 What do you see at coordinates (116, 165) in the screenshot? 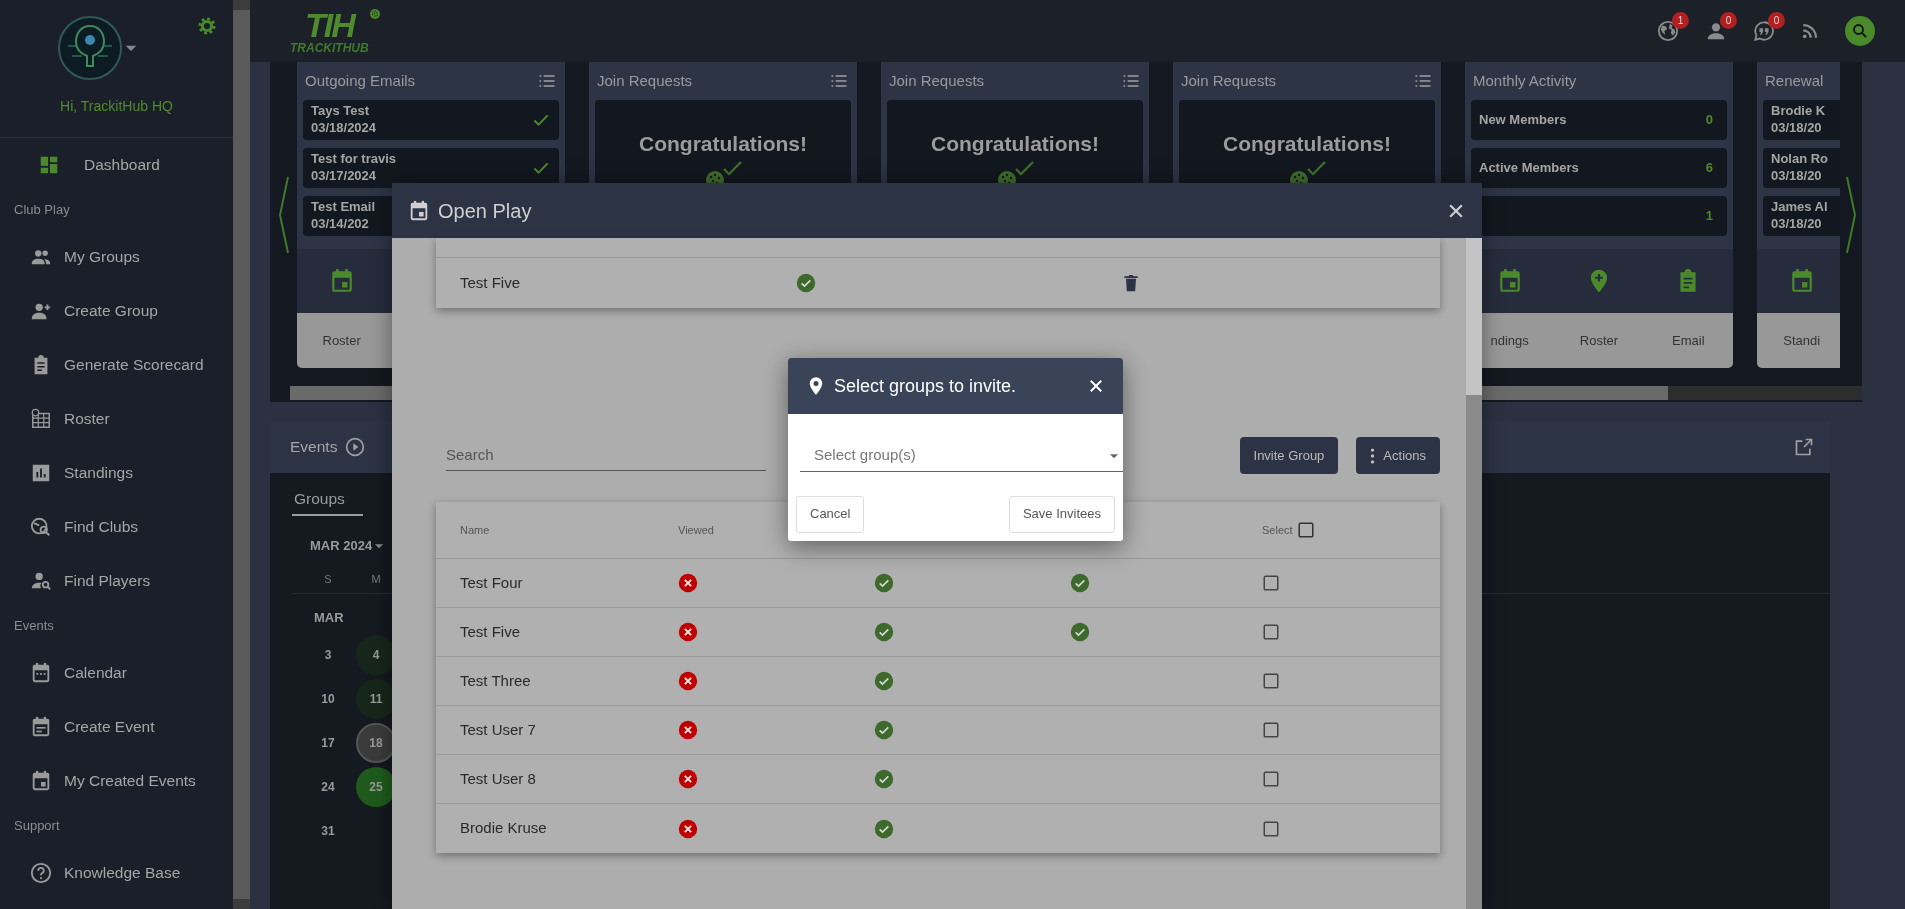
I see `sidebar-link: Dashboard` at bounding box center [116, 165].